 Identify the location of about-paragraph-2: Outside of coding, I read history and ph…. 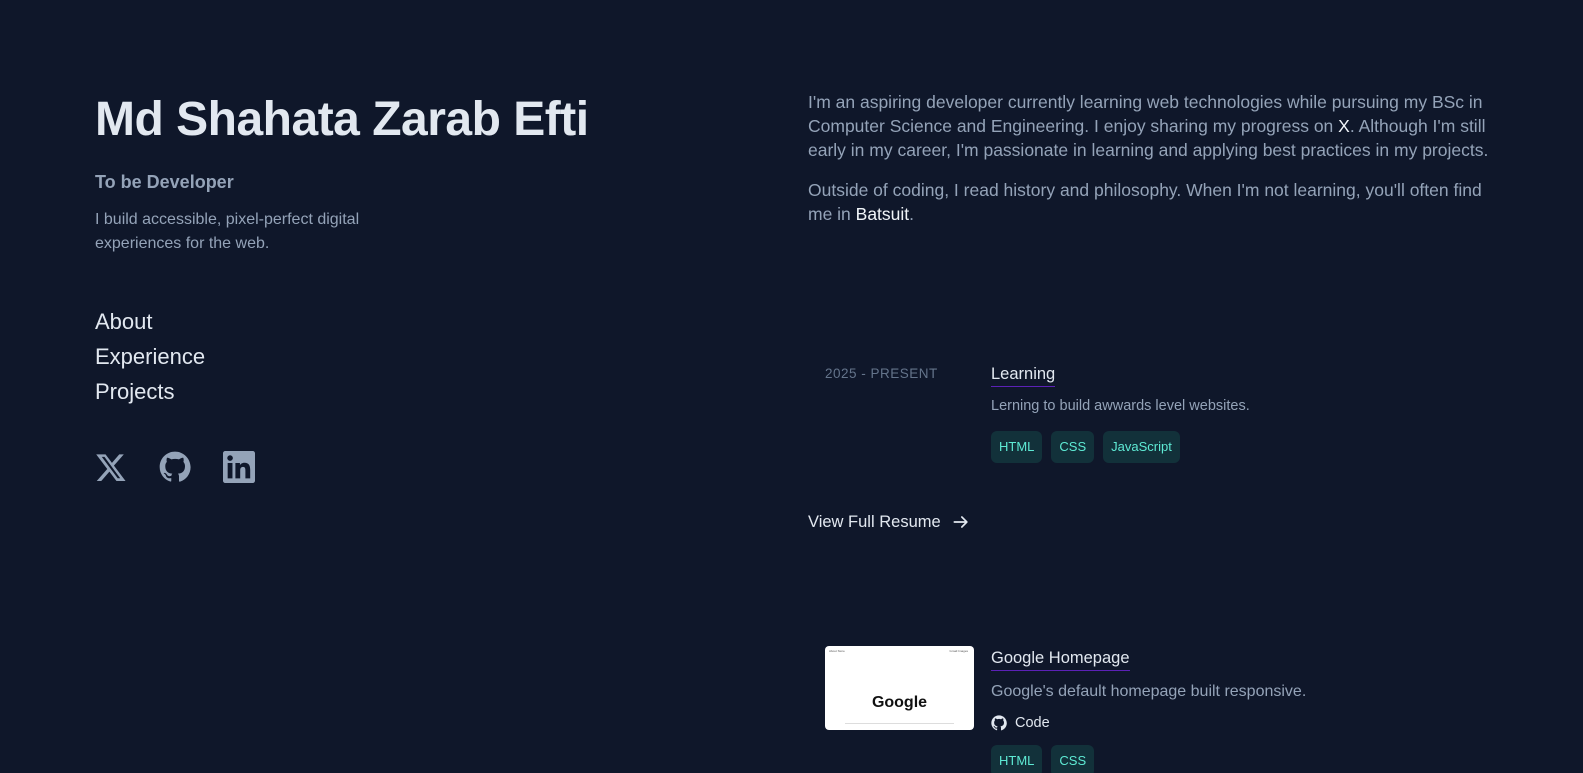
(1153, 202).